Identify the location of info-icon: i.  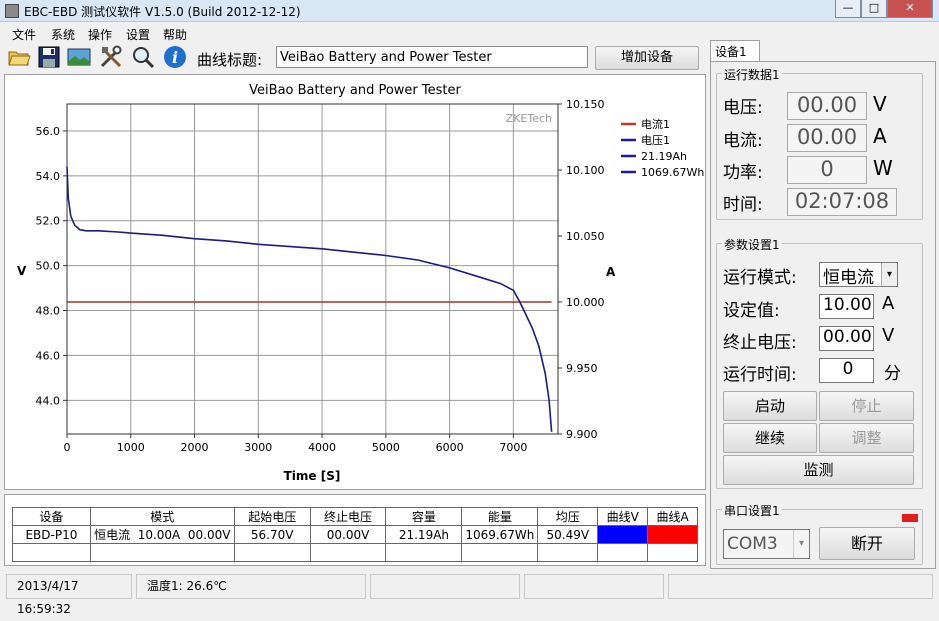
(175, 57).